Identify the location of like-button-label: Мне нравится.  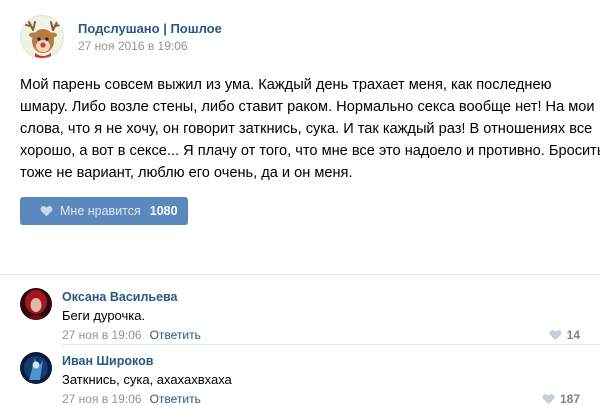
(100, 211).